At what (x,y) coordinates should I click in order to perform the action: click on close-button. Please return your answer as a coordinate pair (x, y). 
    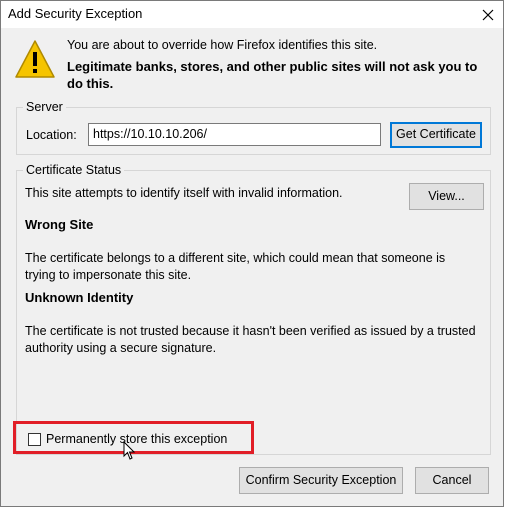
    Looking at the image, I should click on (488, 14).